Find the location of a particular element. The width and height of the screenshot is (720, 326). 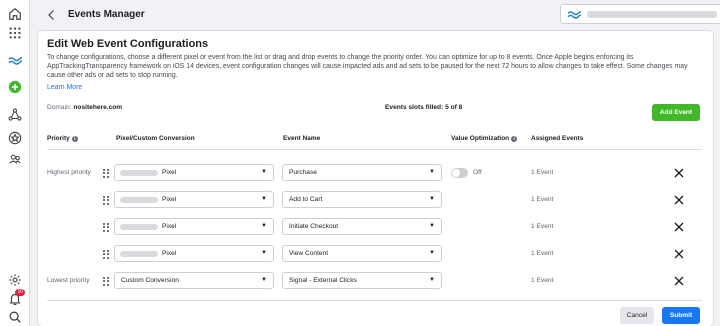

submit-button: Submit is located at coordinates (681, 315).